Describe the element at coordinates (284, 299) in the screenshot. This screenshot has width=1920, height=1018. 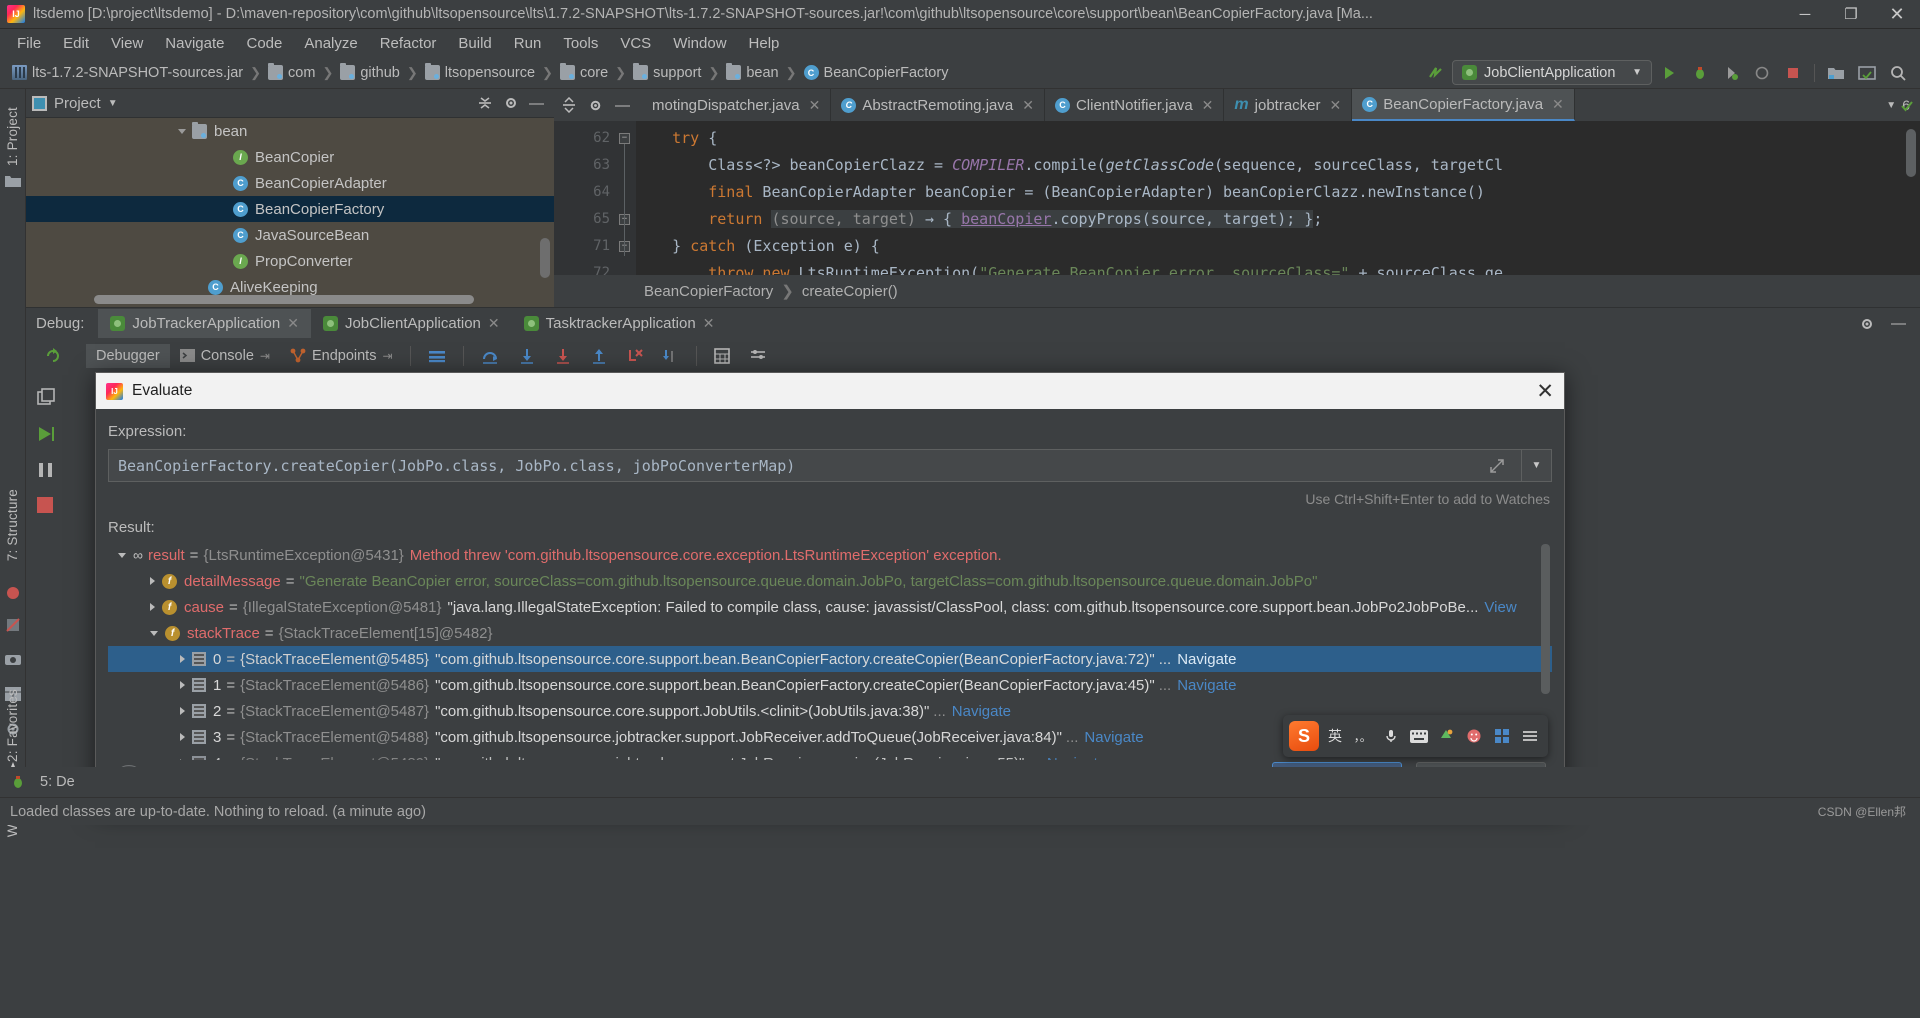
I see `tree-horizontal-scrollbar` at that location.